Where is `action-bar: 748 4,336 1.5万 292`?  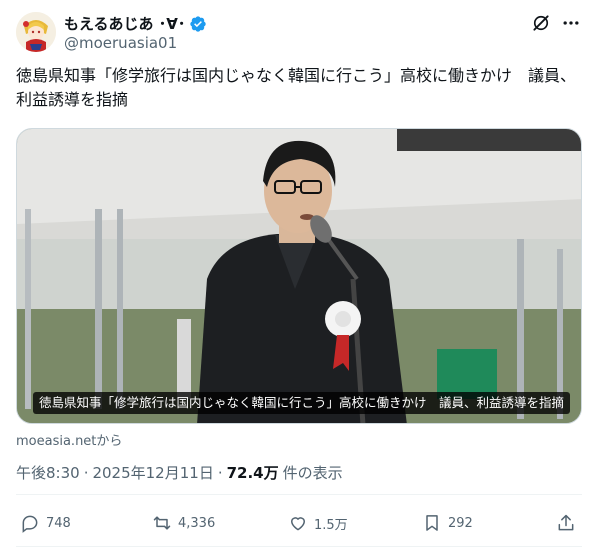
action-bar: 748 4,336 1.5万 292 is located at coordinates (299, 523).